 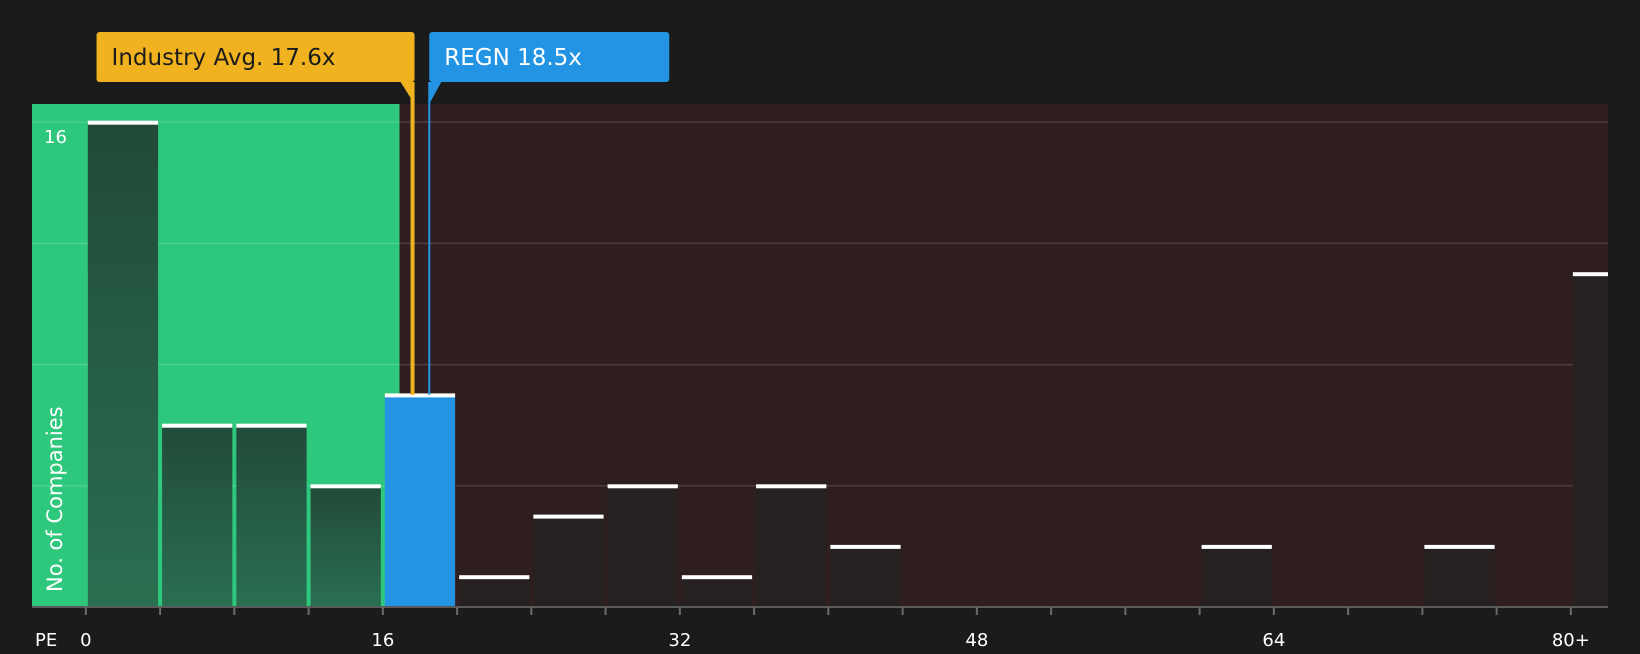 I want to click on y-tick-label: 16, so click(x=55, y=137).